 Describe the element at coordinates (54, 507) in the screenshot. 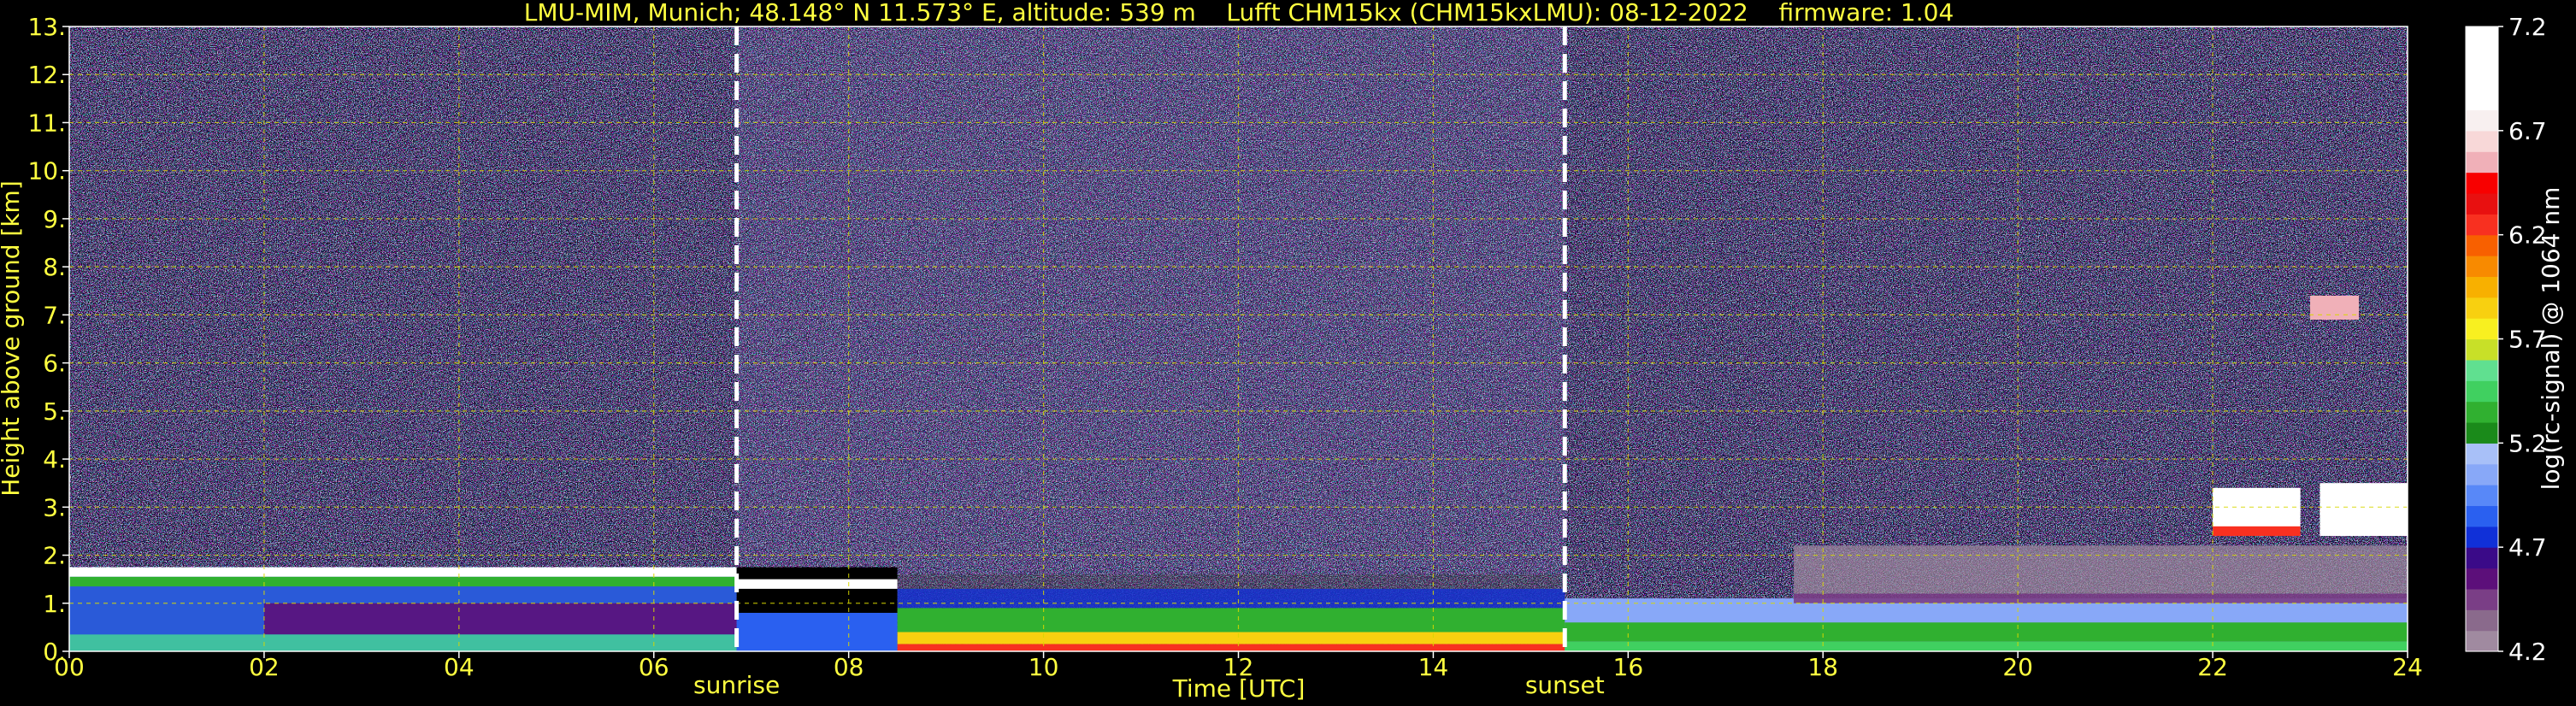

I see `y-tick-label: 3.` at that location.